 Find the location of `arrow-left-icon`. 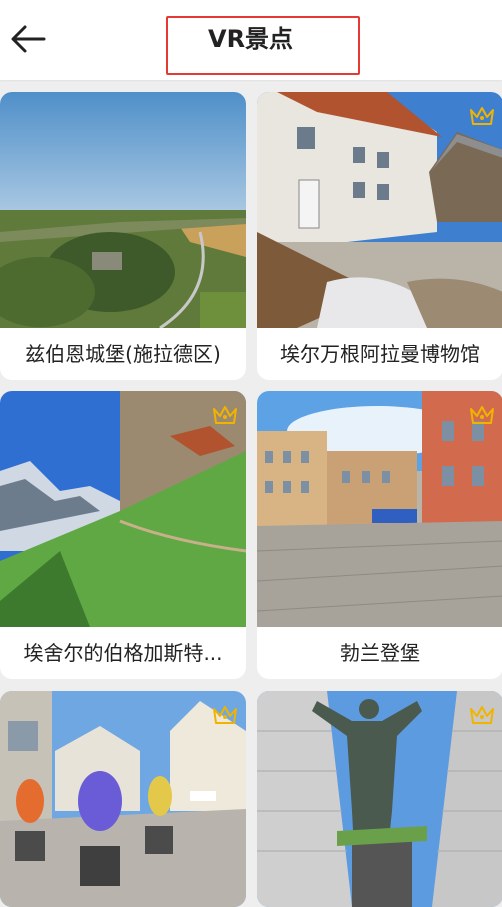

arrow-left-icon is located at coordinates (28, 39).